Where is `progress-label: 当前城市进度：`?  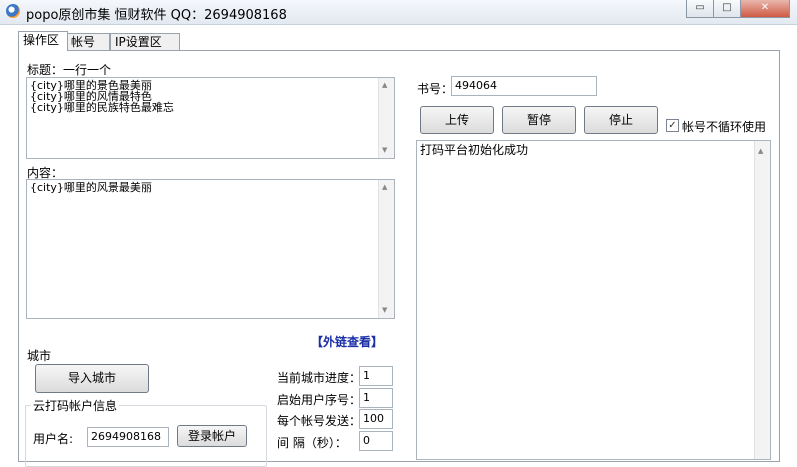 progress-label: 当前城市进度： is located at coordinates (319, 378).